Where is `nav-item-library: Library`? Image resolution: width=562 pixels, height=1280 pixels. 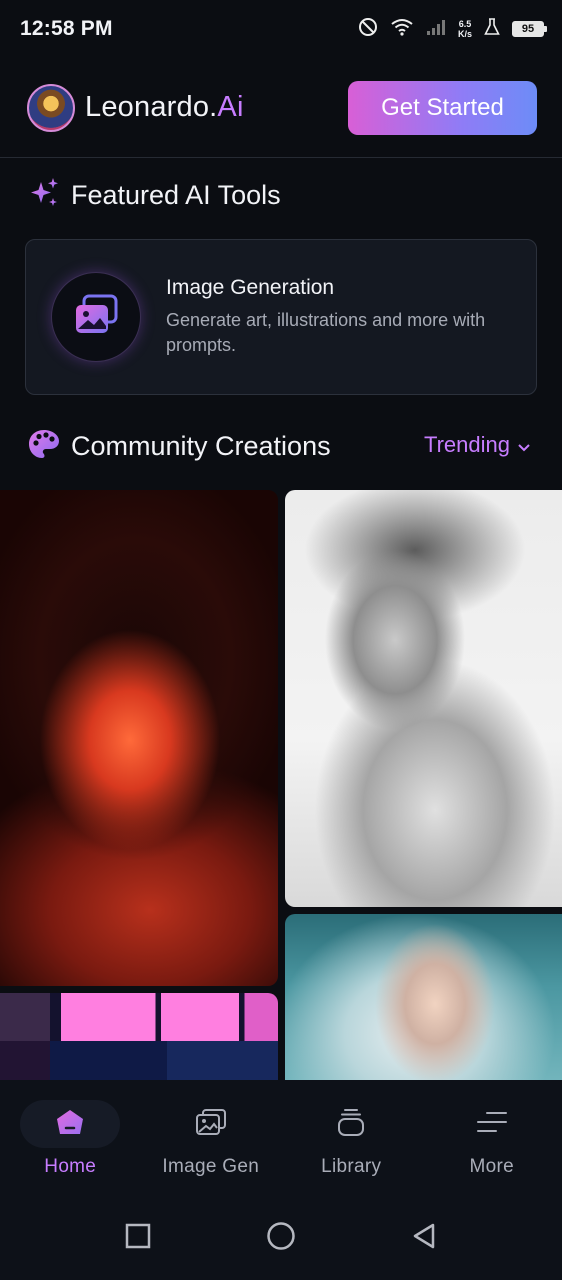
nav-item-library: Library is located at coordinates (351, 1138).